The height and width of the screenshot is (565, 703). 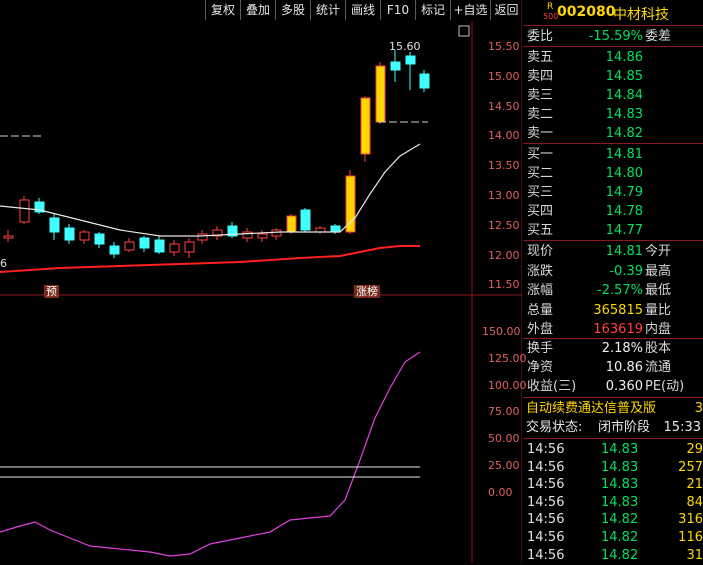 What do you see at coordinates (367, 291) in the screenshot?
I see `event-badge: 涨榜` at bounding box center [367, 291].